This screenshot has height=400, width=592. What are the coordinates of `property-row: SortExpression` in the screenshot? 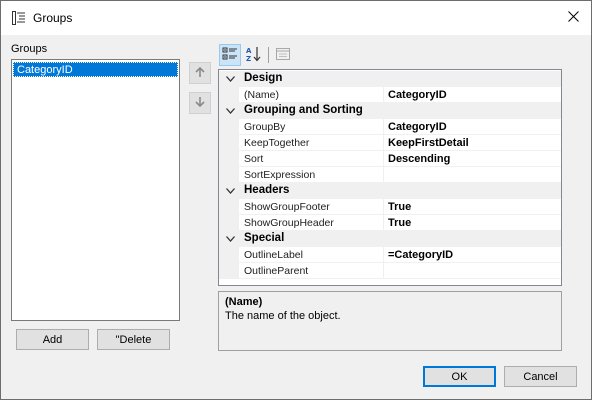 It's located at (390, 175).